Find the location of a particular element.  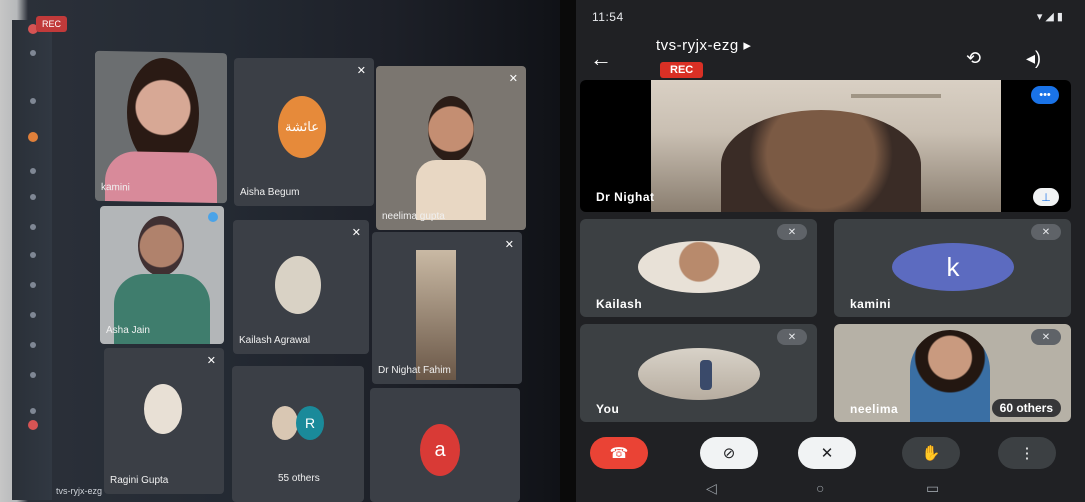

participant-name: Ragini Gupta is located at coordinates (139, 480).